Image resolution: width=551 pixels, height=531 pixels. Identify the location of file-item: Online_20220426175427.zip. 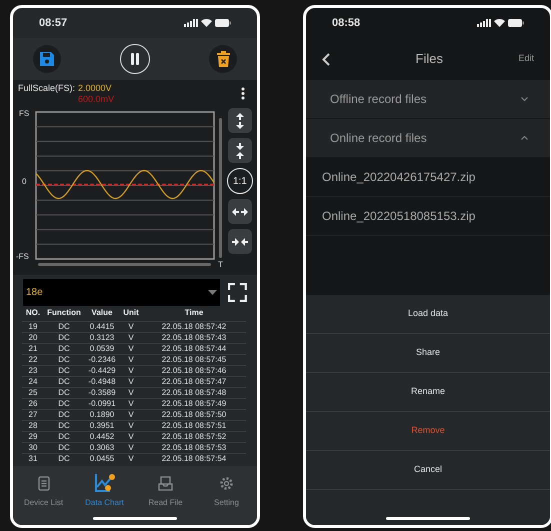
(428, 177).